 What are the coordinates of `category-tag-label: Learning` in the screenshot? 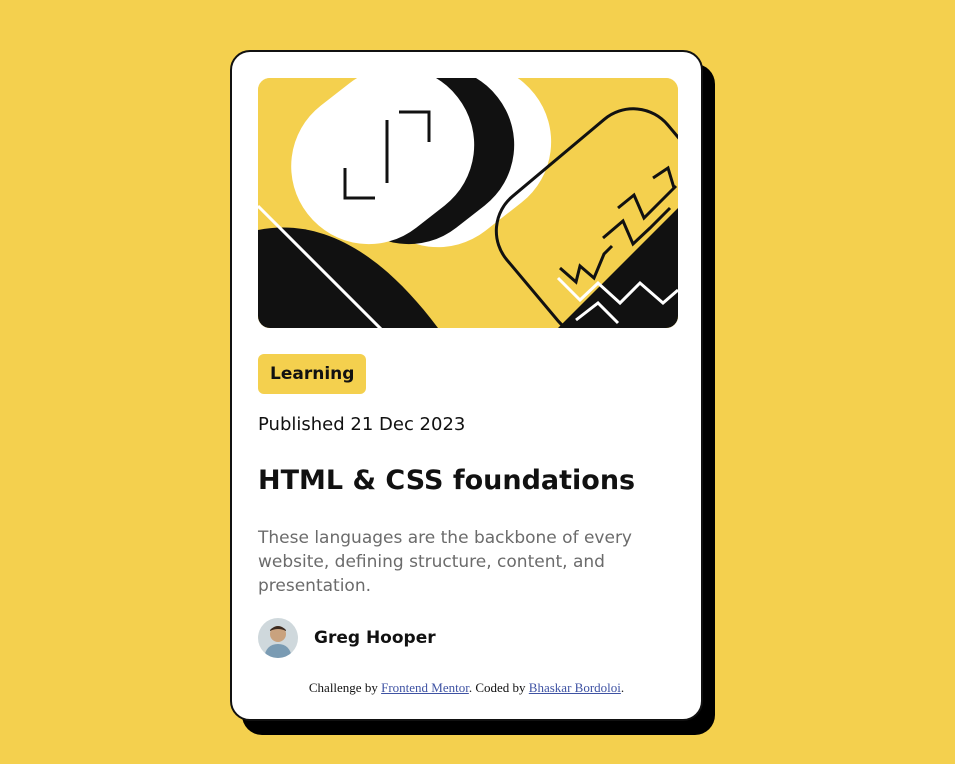 It's located at (312, 374).